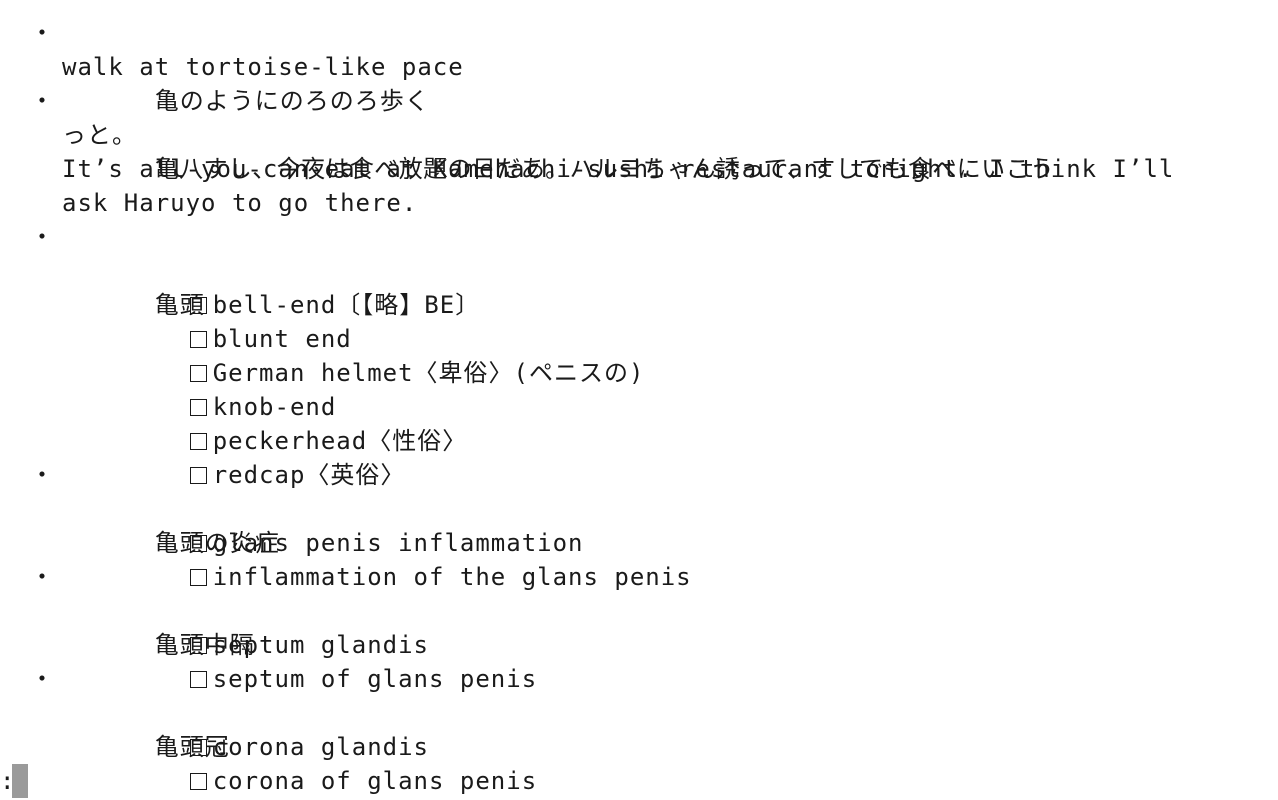 This screenshot has height=800, width=1278. I want to click on translation-item: redcap〈英俗〉, so click(639, 456).